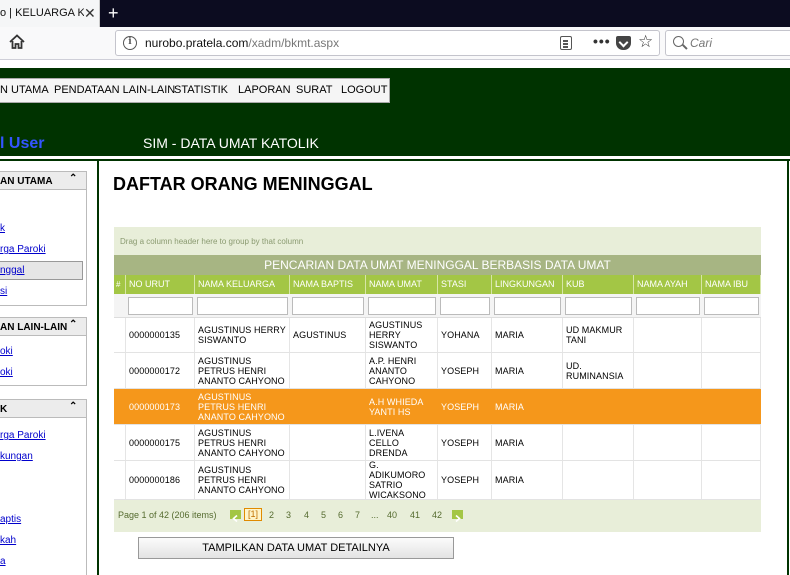 This screenshot has height=575, width=790. Describe the element at coordinates (12, 270) in the screenshot. I see `sidebar-link: nggal` at that location.